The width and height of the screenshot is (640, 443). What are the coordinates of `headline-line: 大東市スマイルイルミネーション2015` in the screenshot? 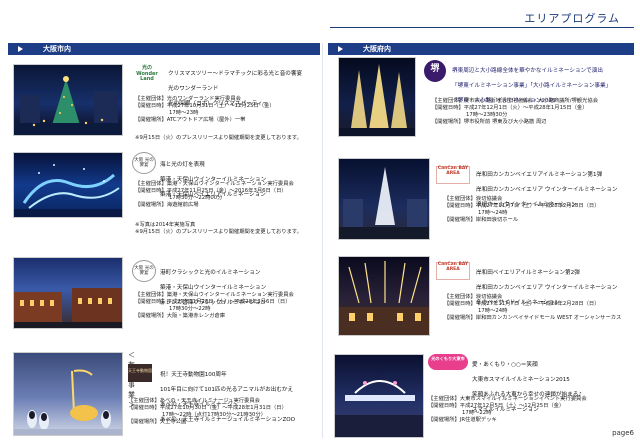 It's located at (521, 379).